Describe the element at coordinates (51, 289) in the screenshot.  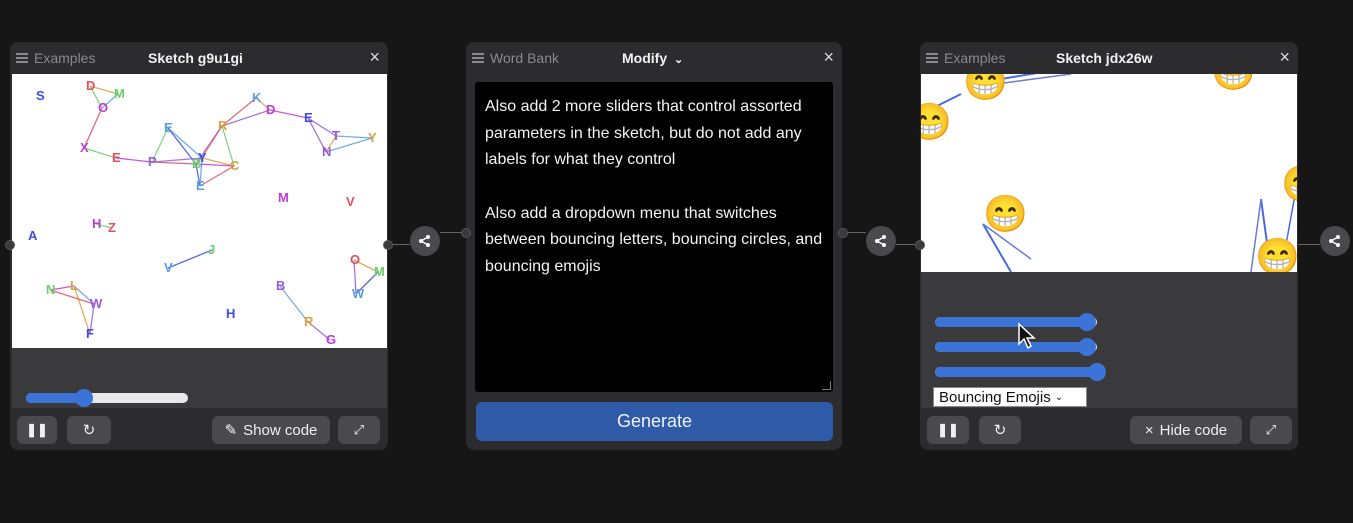
I see `bouncing-letter: N` at that location.